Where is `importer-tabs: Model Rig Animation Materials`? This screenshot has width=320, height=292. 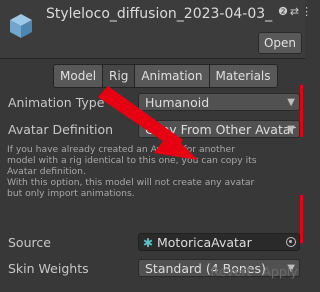
importer-tabs: Model Rig Animation Materials is located at coordinates (165, 76).